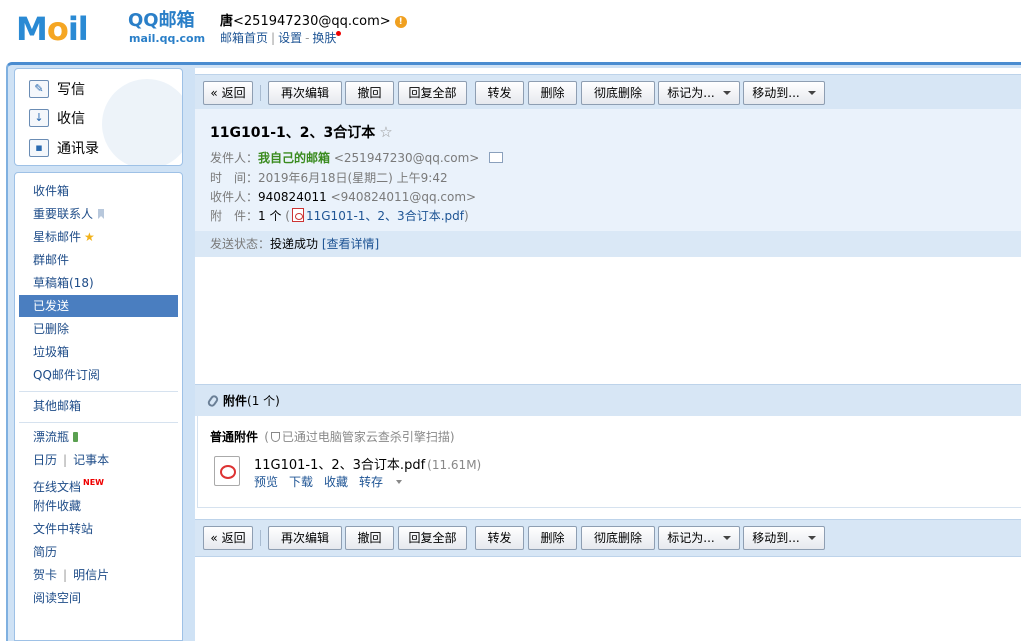  Describe the element at coordinates (381, 482) in the screenshot. I see `save-to-dropdown: 转存` at that location.